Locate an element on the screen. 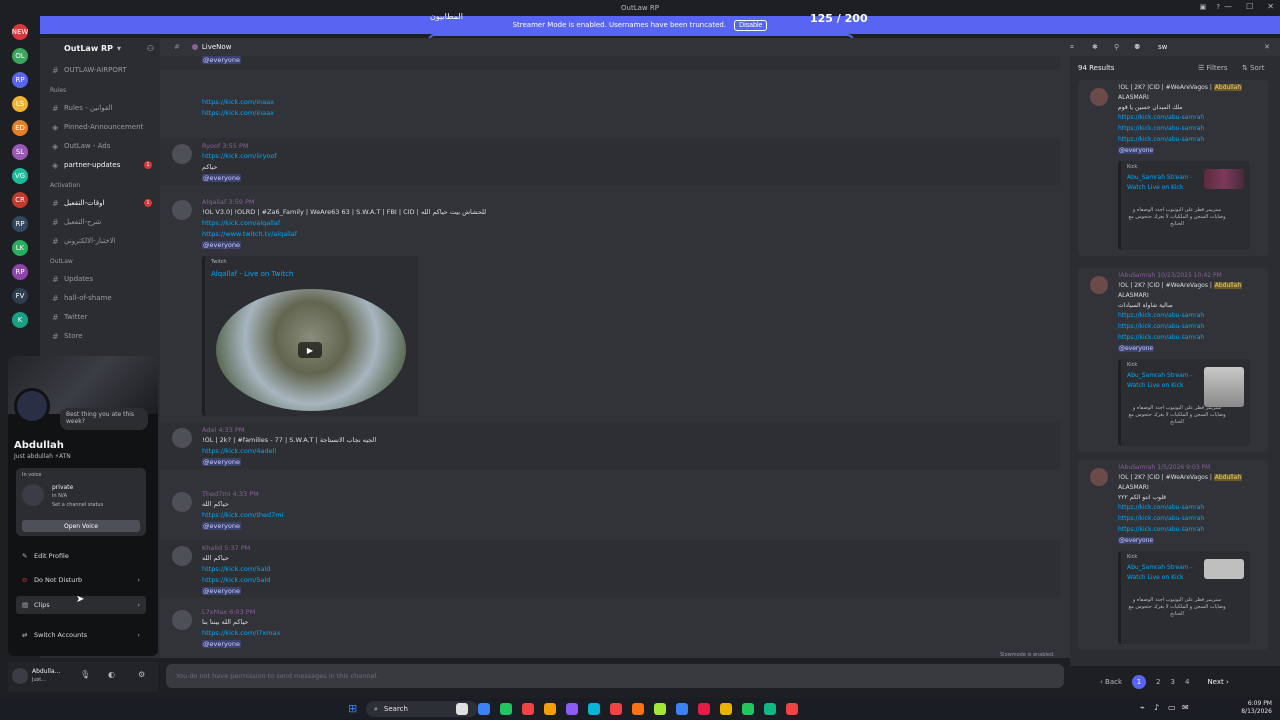 The width and height of the screenshot is (1280, 720). page-3-button: 3 is located at coordinates (1173, 682).